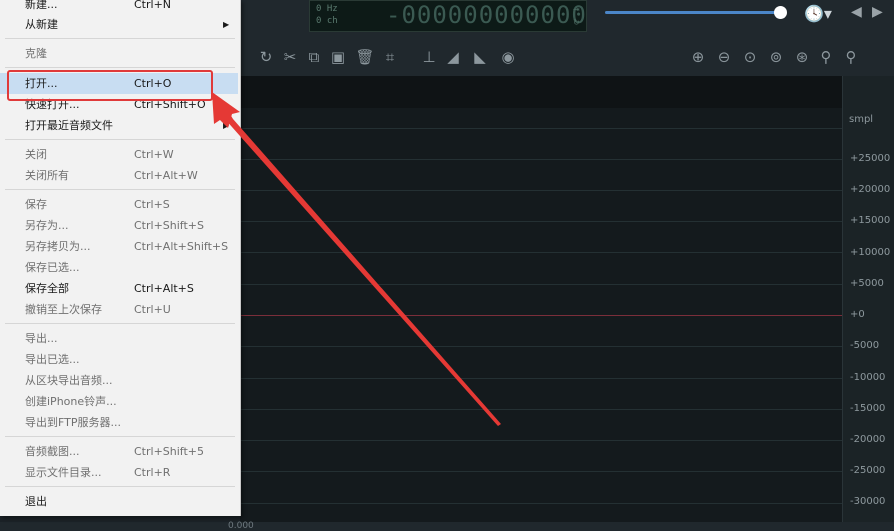  I want to click on time-counter: -000000000000, so click(486, 15).